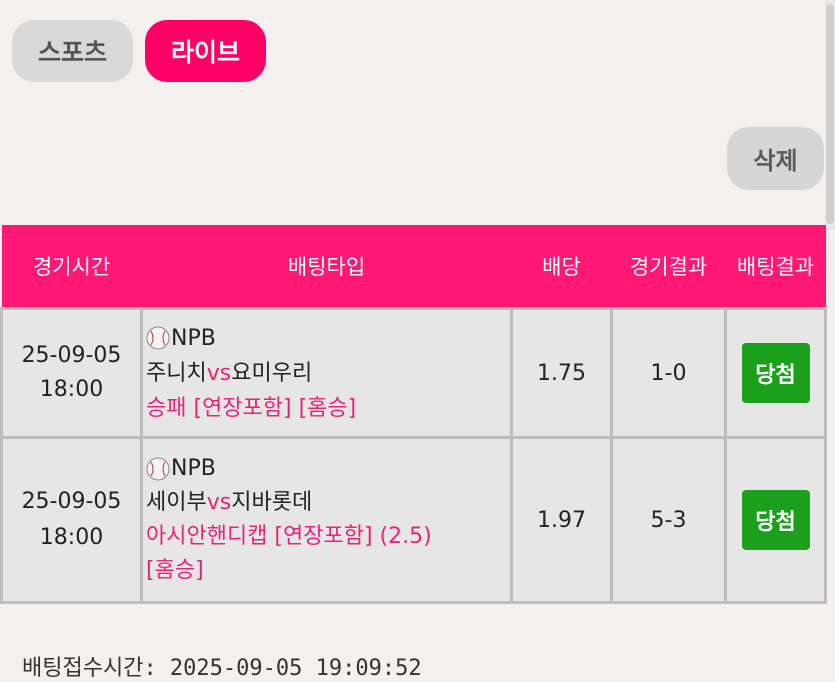  I want to click on bet-type-extra: [홈승], so click(175, 570).